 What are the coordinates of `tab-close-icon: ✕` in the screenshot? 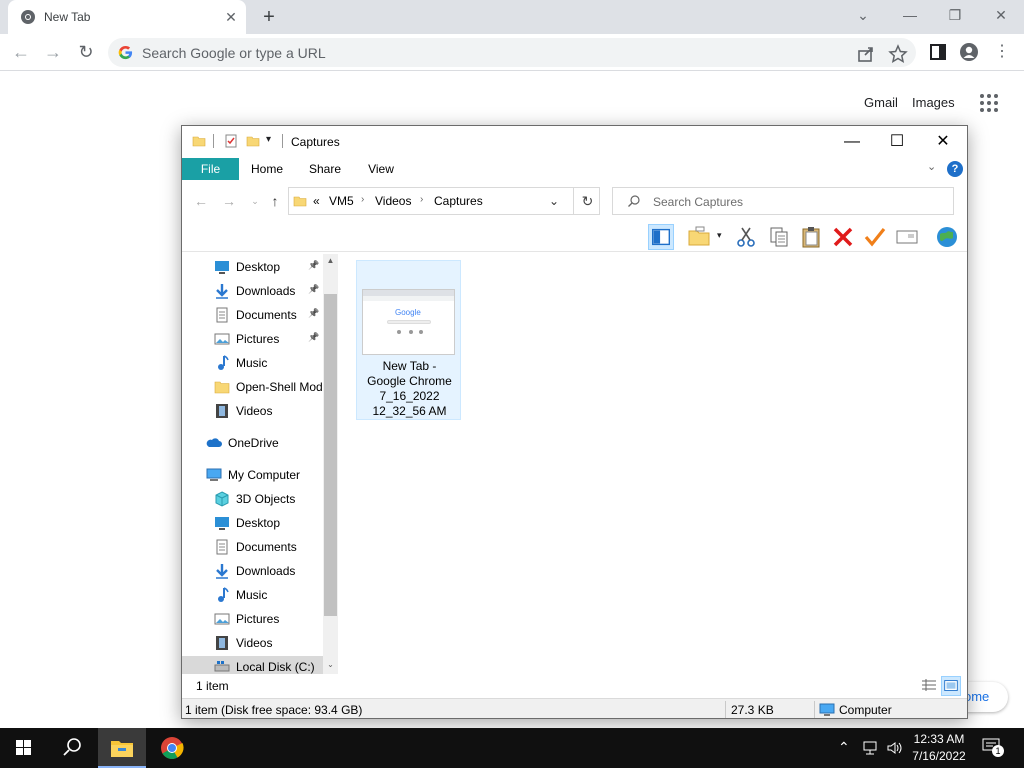 It's located at (231, 17).